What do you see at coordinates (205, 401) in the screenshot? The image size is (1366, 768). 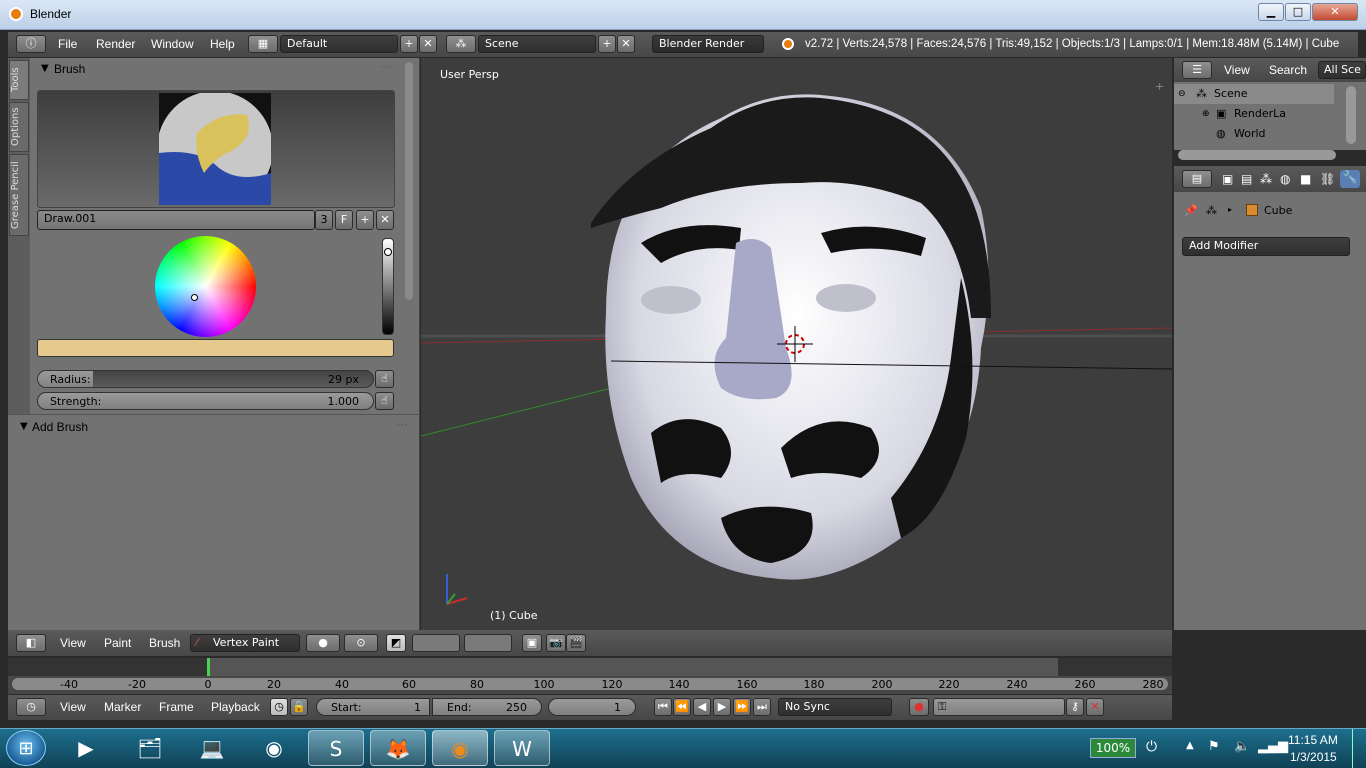 I see `strength-slider: Strength: 1.000` at bounding box center [205, 401].